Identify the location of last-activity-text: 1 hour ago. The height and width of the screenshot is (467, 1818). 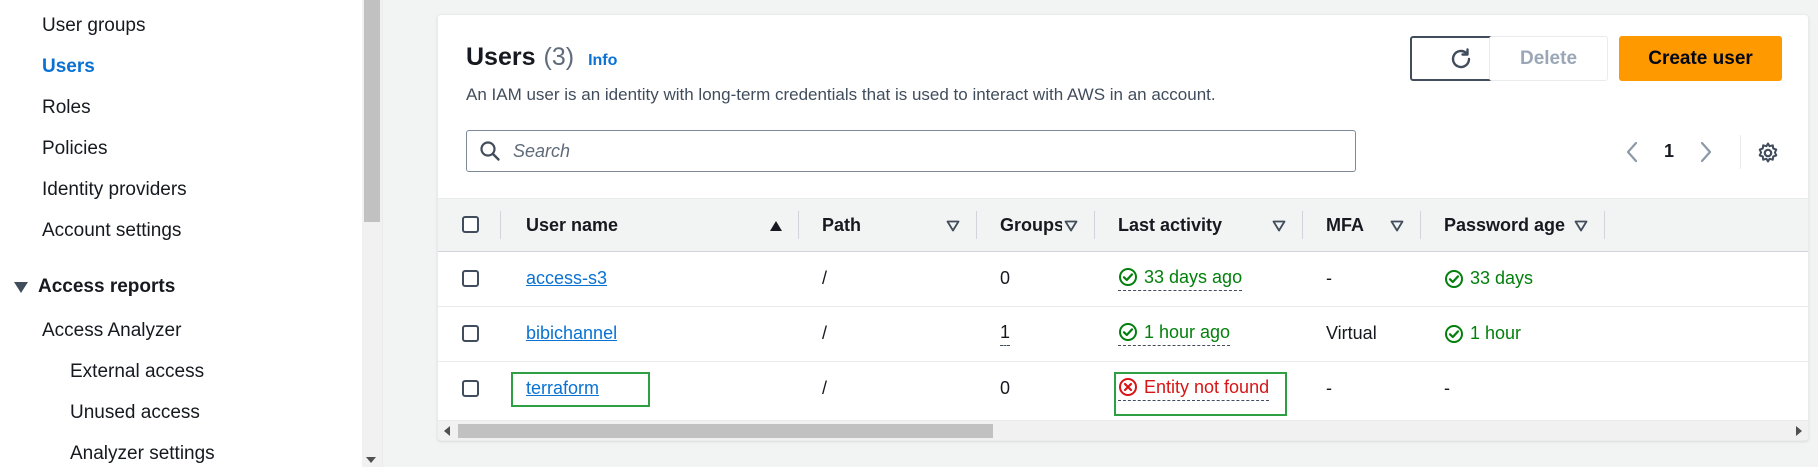
(1187, 331).